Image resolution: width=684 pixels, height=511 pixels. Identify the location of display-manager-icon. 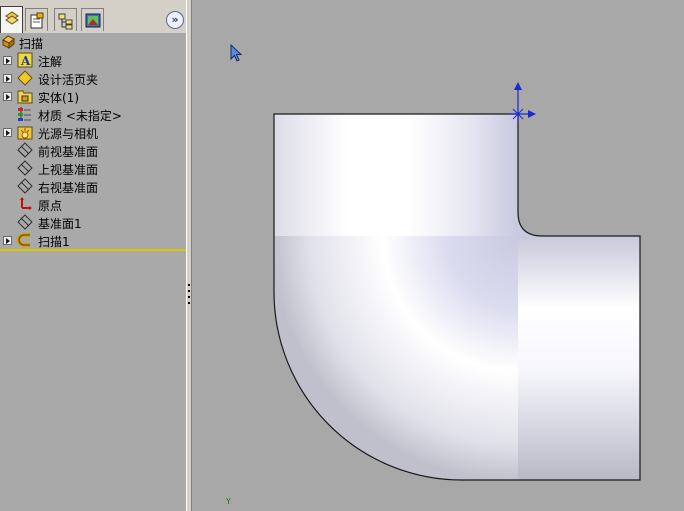
(93, 20).